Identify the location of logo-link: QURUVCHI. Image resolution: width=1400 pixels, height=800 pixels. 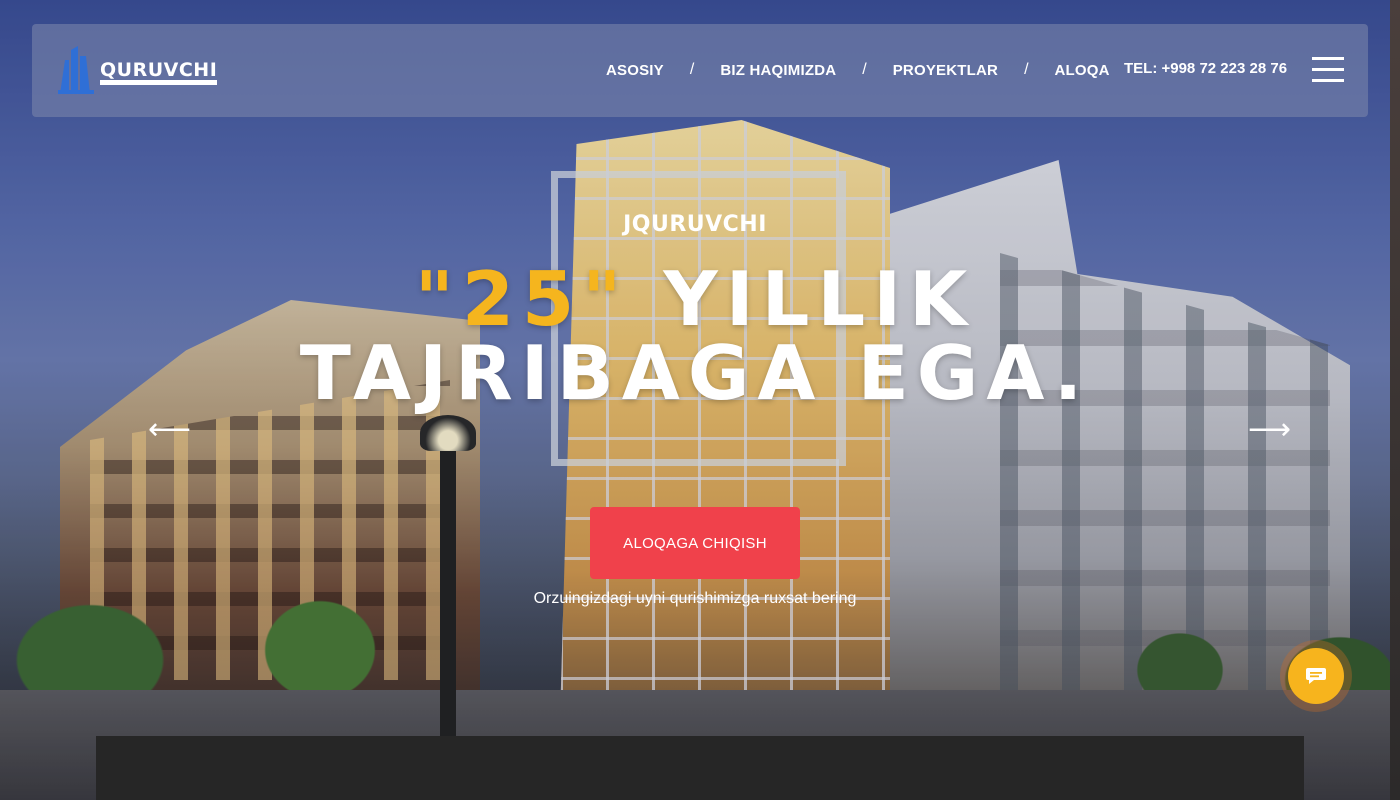
(137, 70).